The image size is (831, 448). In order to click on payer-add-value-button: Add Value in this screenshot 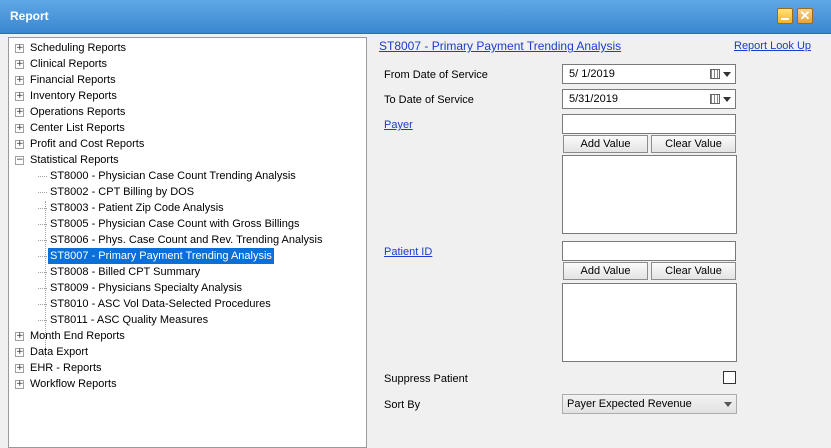, I will do `click(605, 144)`.